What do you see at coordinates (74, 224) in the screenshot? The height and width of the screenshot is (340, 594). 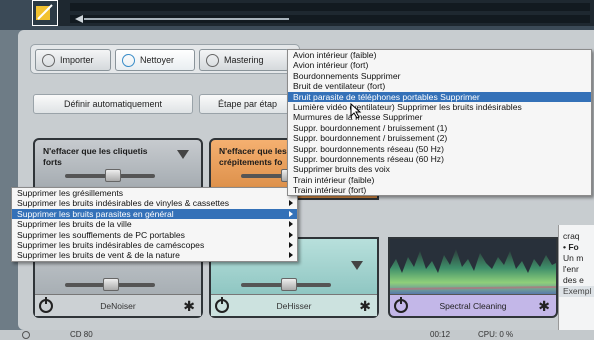 I see `menu-item-label: Supprimer les bruits de la ville` at bounding box center [74, 224].